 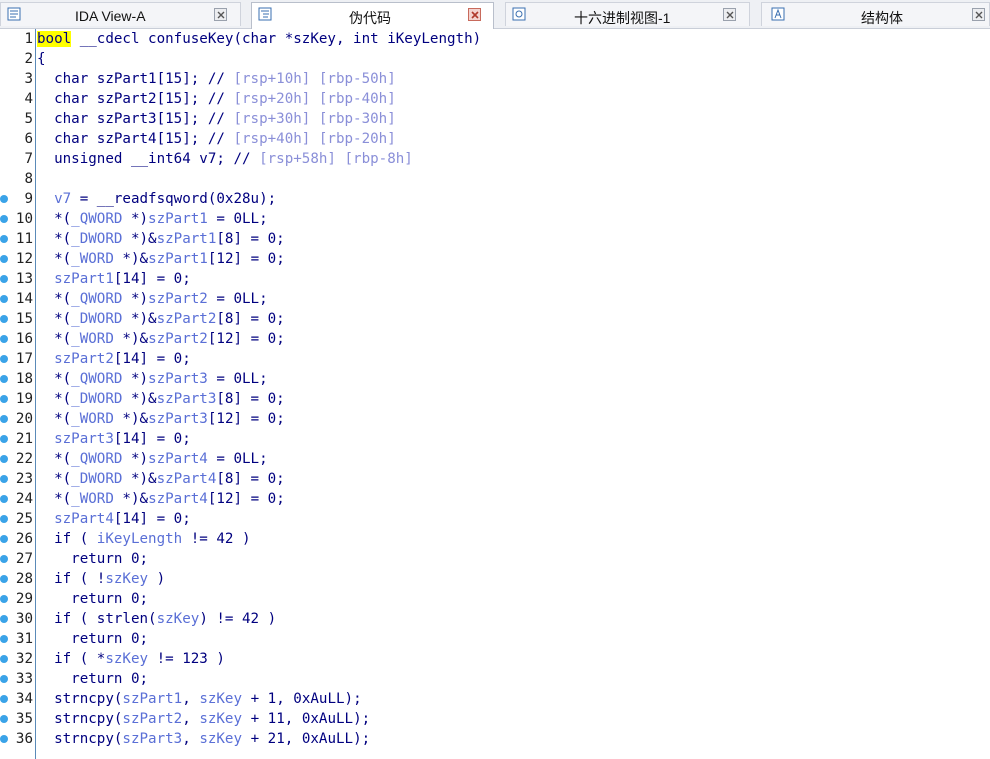 I want to click on code-line: 30 if ( strlen(szKey) != 42 ), so click(x=495, y=619).